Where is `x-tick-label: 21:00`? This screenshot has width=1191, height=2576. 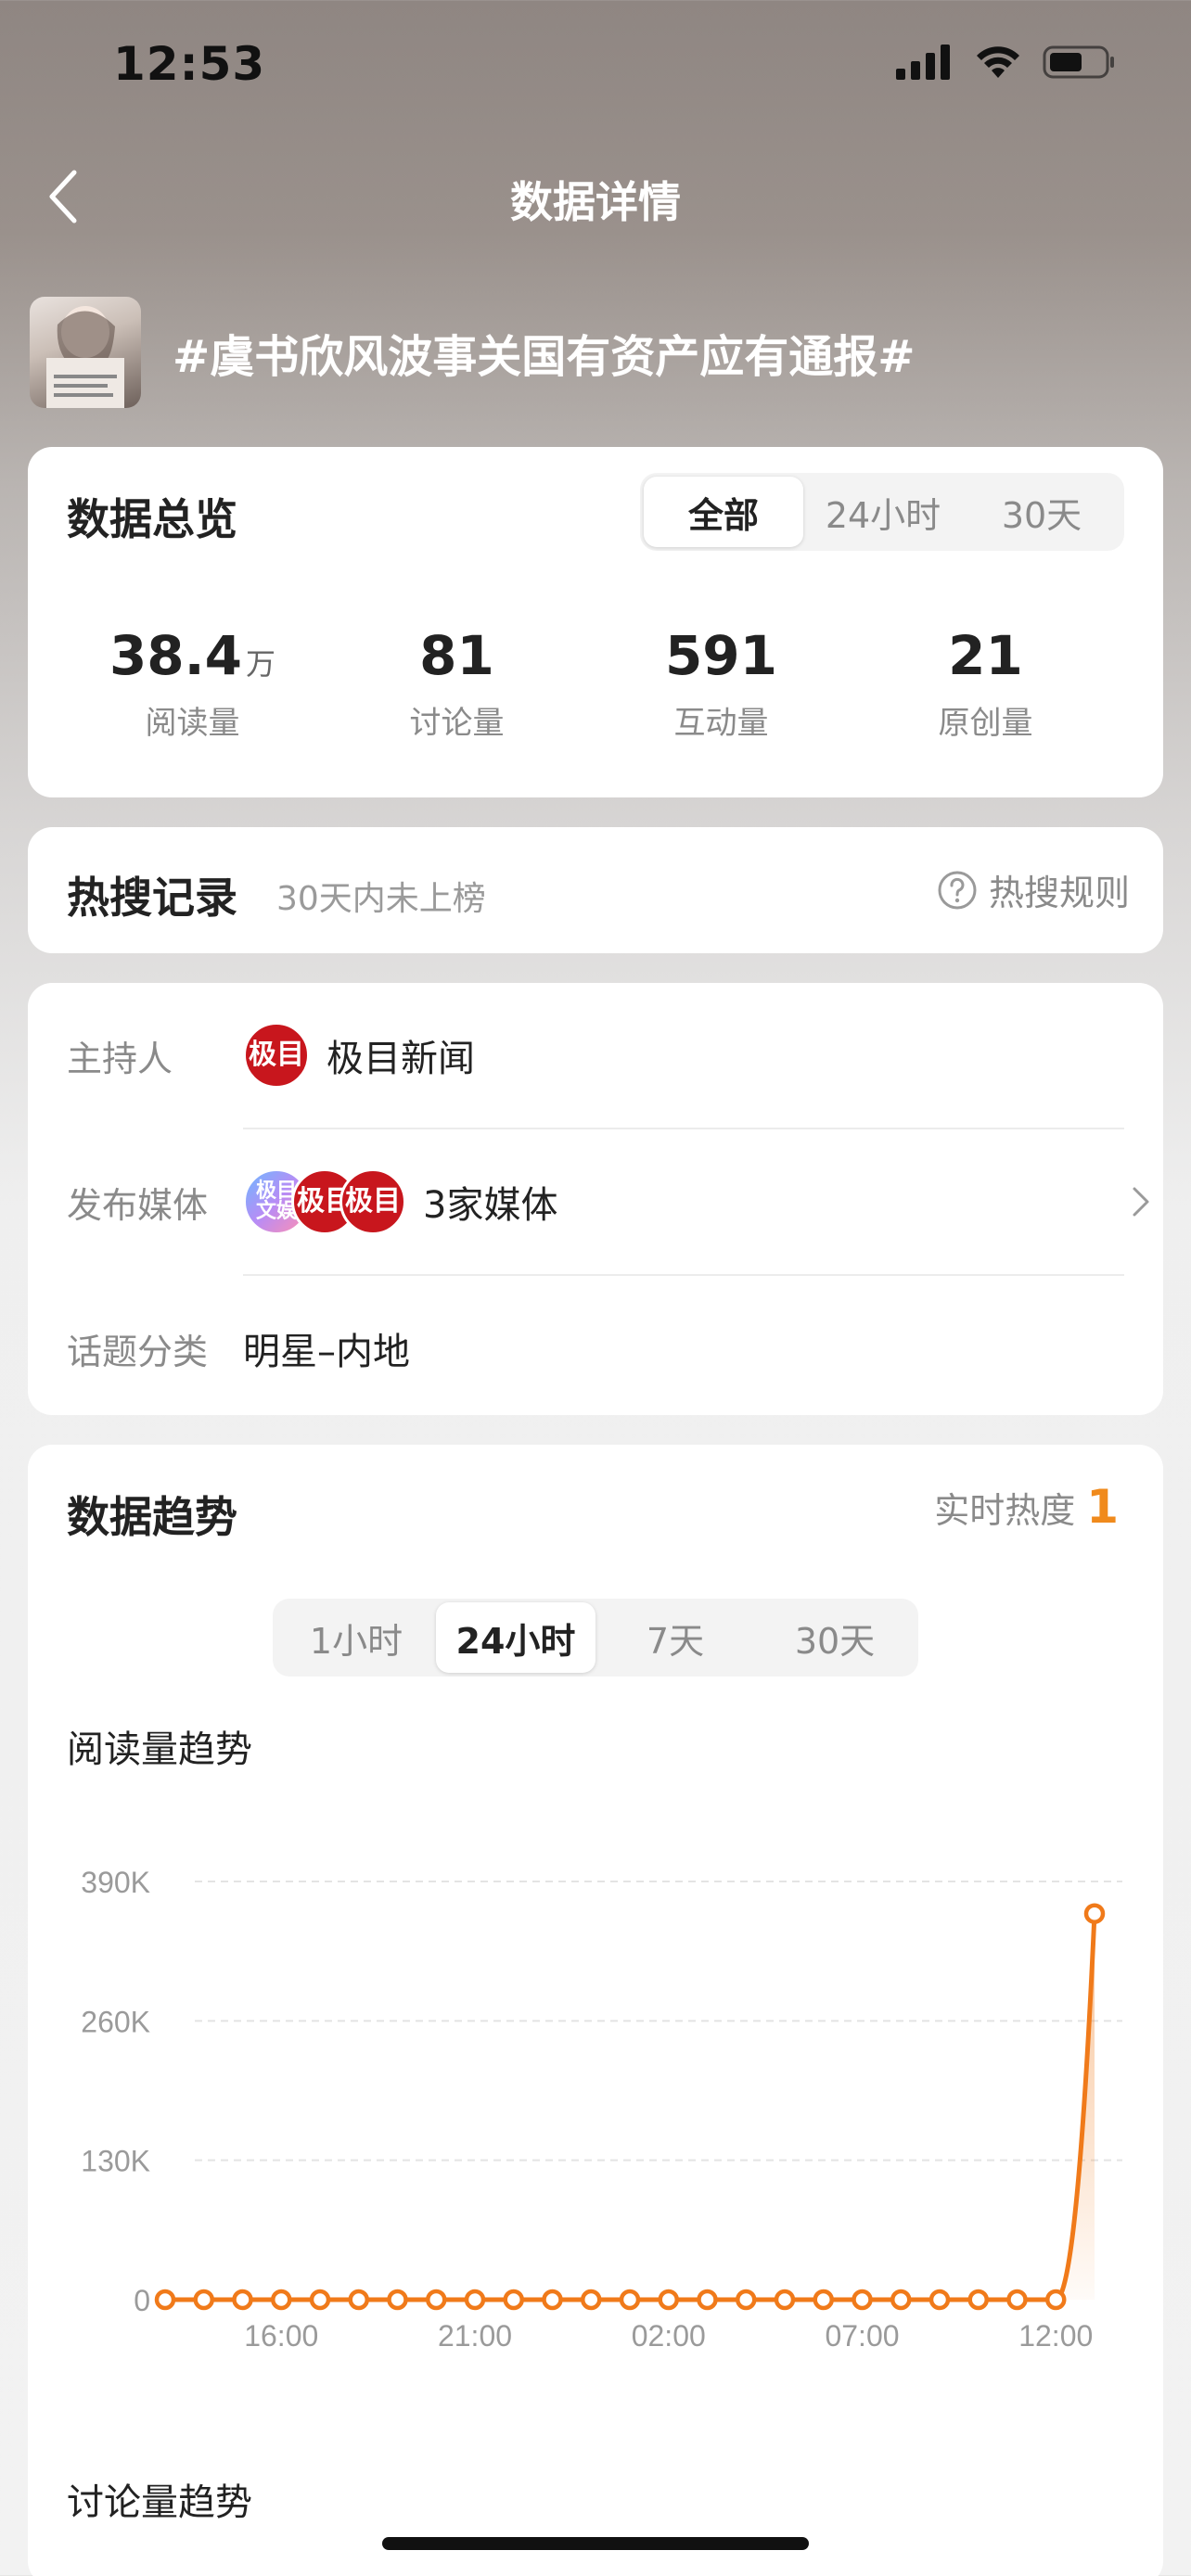
x-tick-label: 21:00 is located at coordinates (475, 2336).